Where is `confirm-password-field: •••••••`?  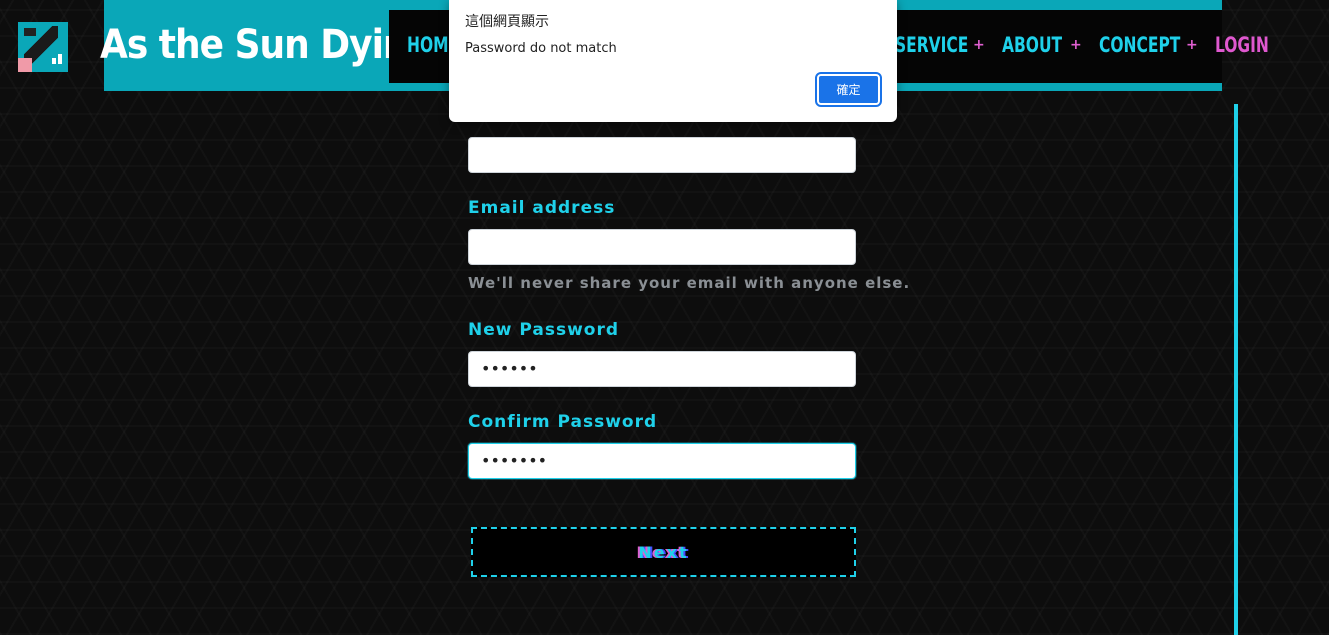
confirm-password-field: ••••••• is located at coordinates (662, 461).